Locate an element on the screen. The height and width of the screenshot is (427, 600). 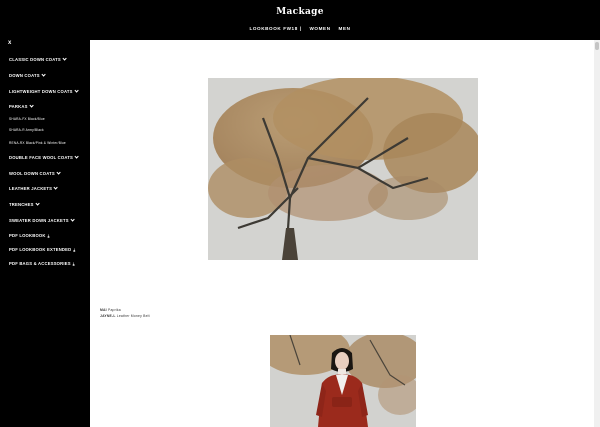
sidebar-item-down-coats: DOWN COATS is located at coordinates (27, 75).